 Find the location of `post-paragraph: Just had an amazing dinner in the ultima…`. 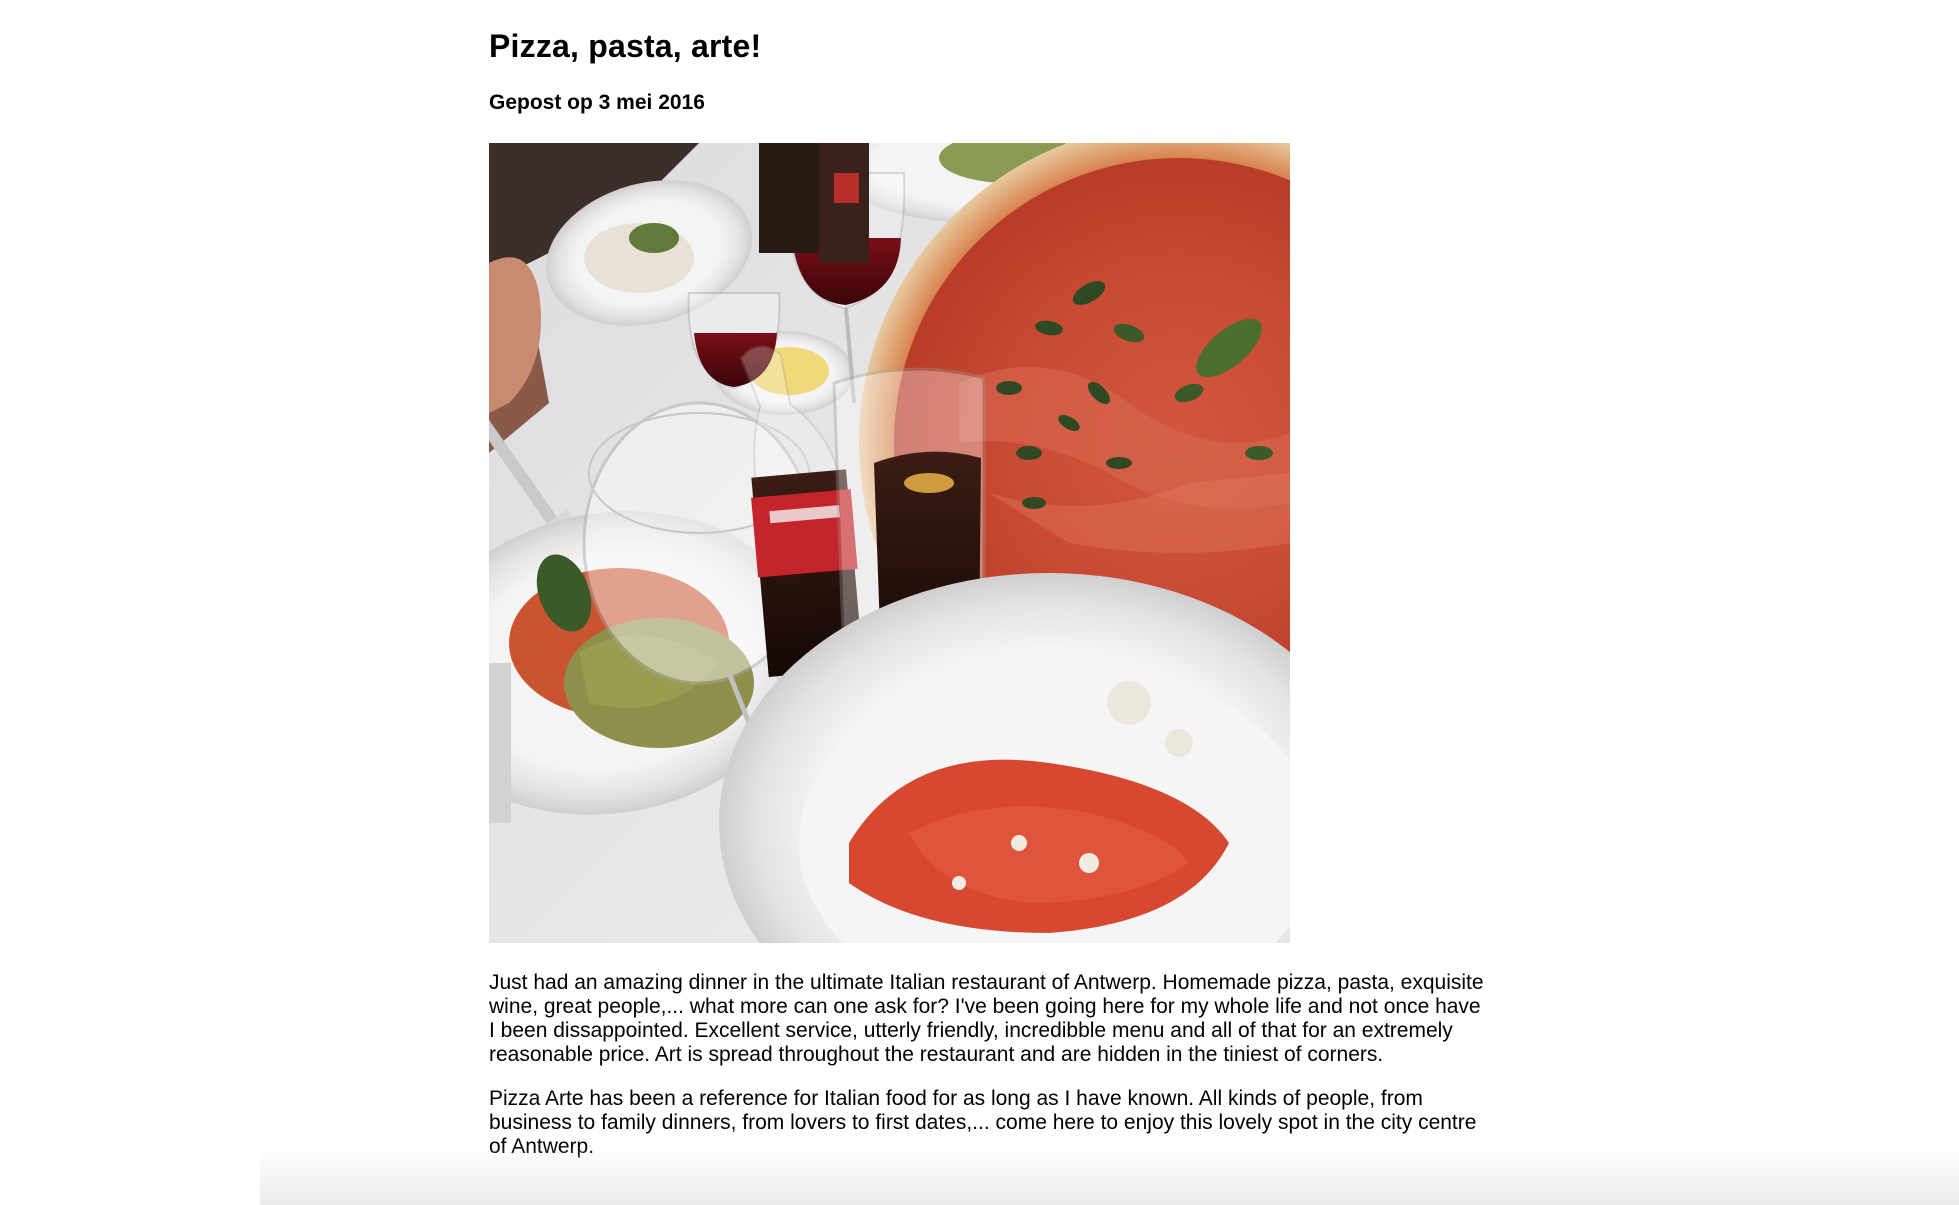

post-paragraph: Just had an amazing dinner in the ultima… is located at coordinates (986, 1018).